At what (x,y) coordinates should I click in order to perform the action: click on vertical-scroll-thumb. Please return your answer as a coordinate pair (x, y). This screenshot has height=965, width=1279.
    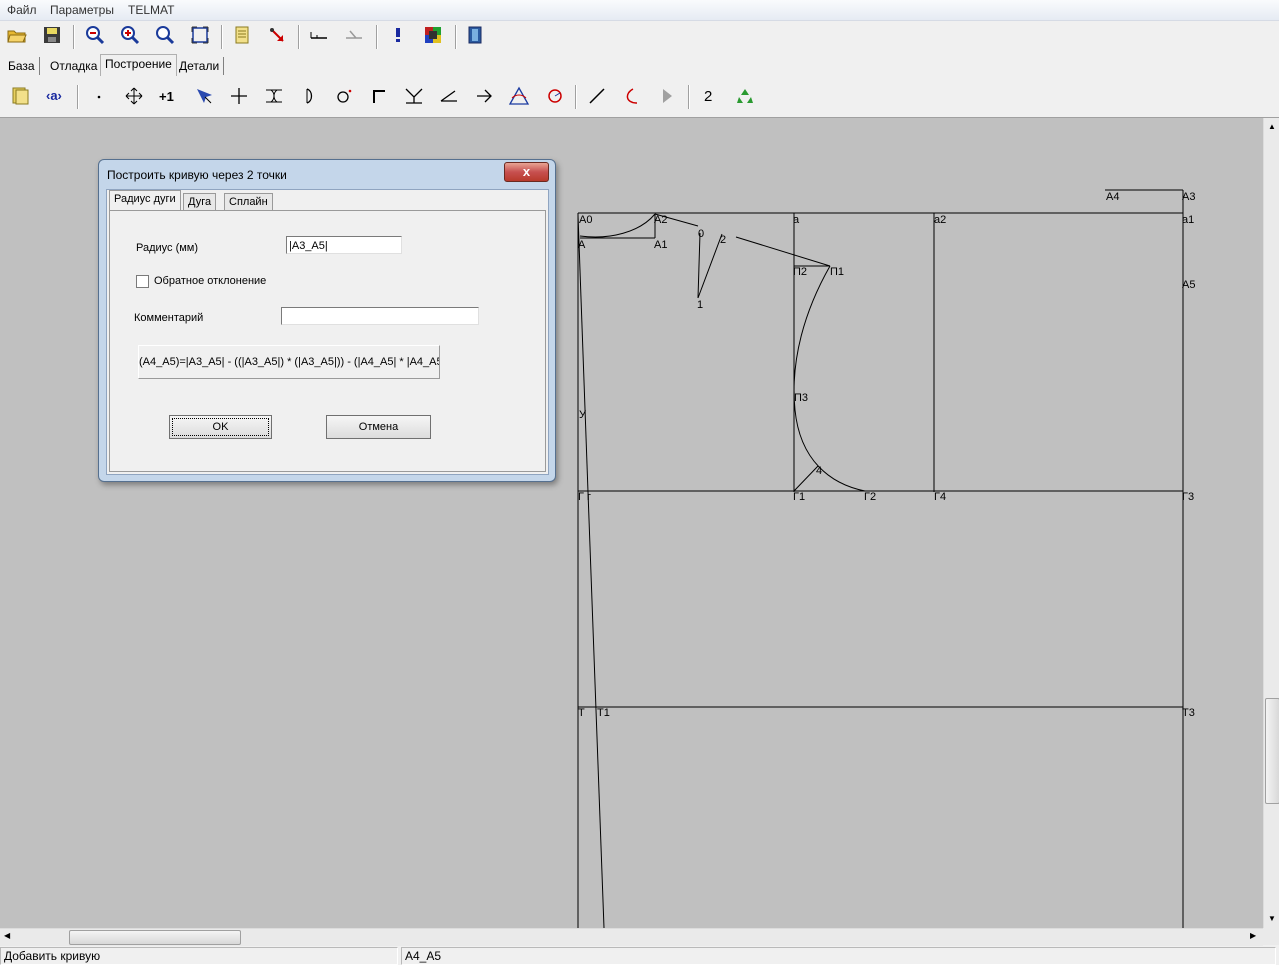
    Looking at the image, I should click on (1272, 751).